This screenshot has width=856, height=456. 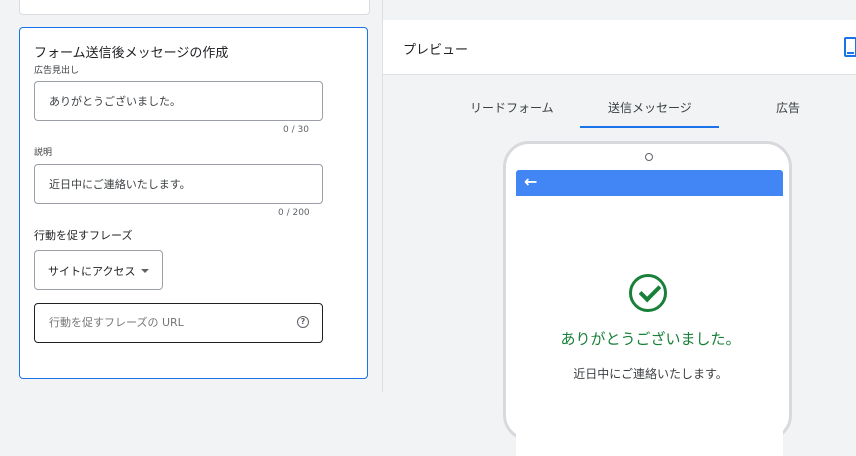 What do you see at coordinates (649, 127) in the screenshot?
I see `active-tab-indicator` at bounding box center [649, 127].